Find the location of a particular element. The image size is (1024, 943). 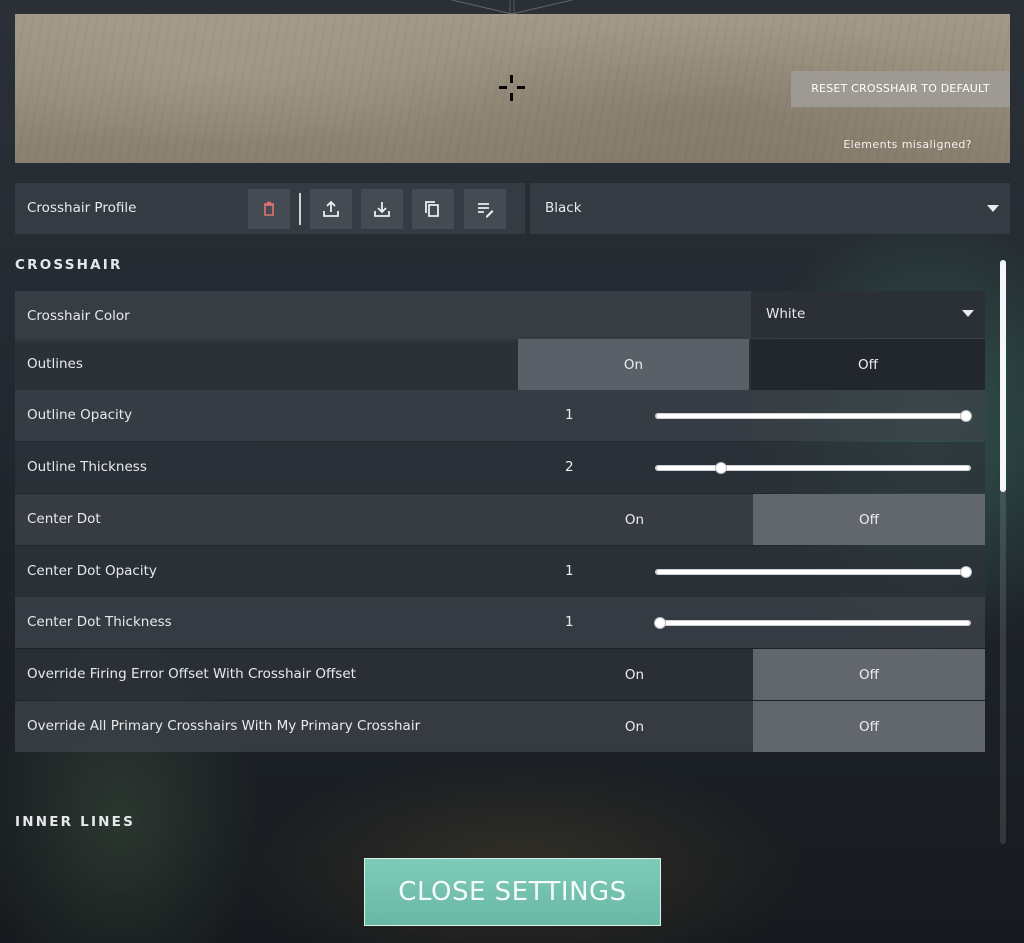

section-title-crosshair: CROSSHAIR is located at coordinates (69, 265).